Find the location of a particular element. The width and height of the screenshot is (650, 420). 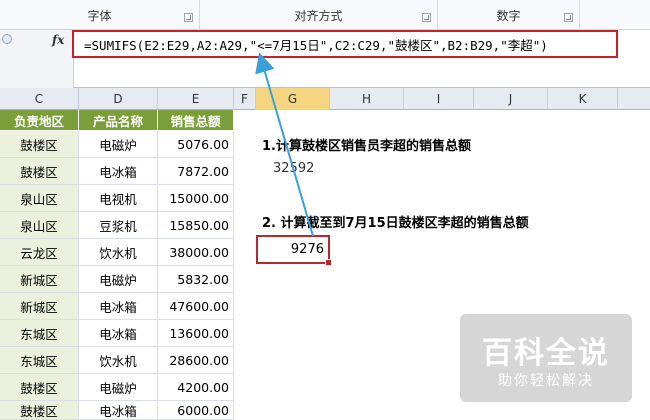

table-cell-sales: 5076.00 is located at coordinates (196, 144).